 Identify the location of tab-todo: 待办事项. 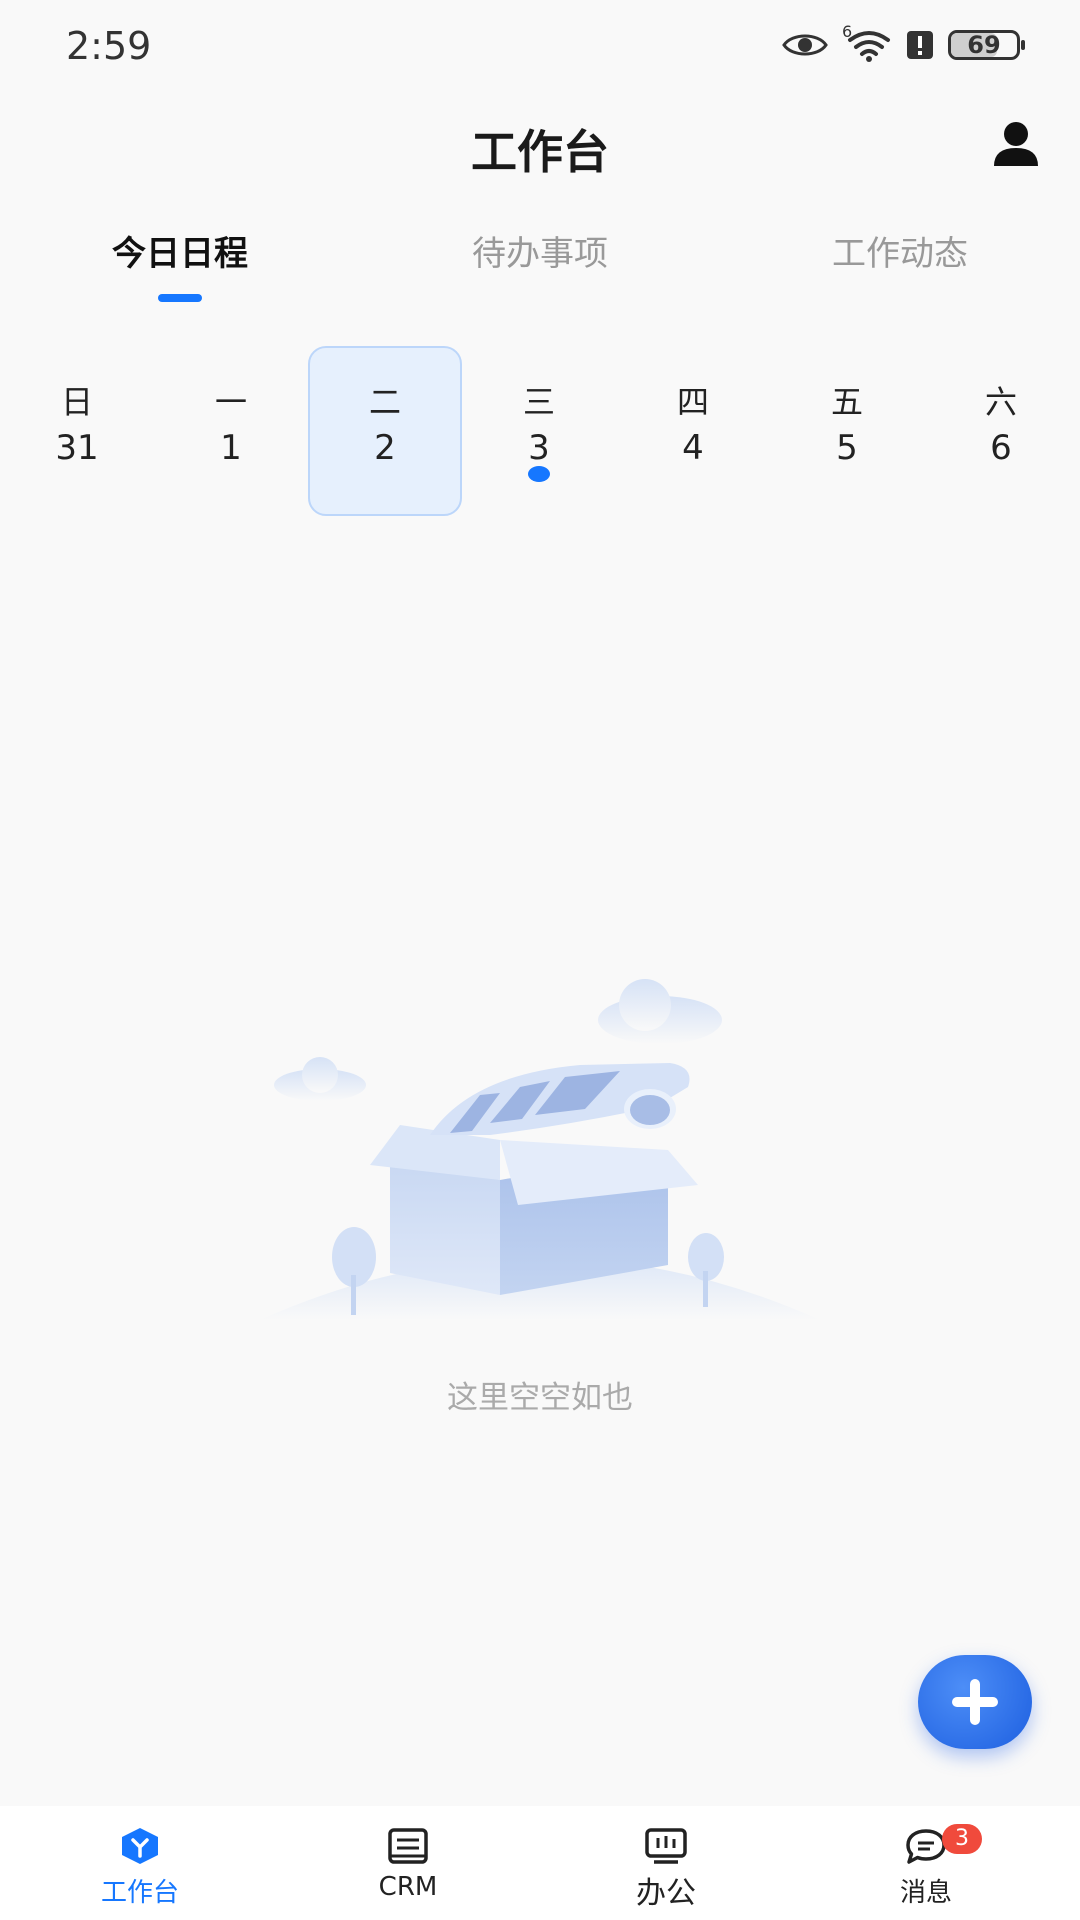
(540, 250).